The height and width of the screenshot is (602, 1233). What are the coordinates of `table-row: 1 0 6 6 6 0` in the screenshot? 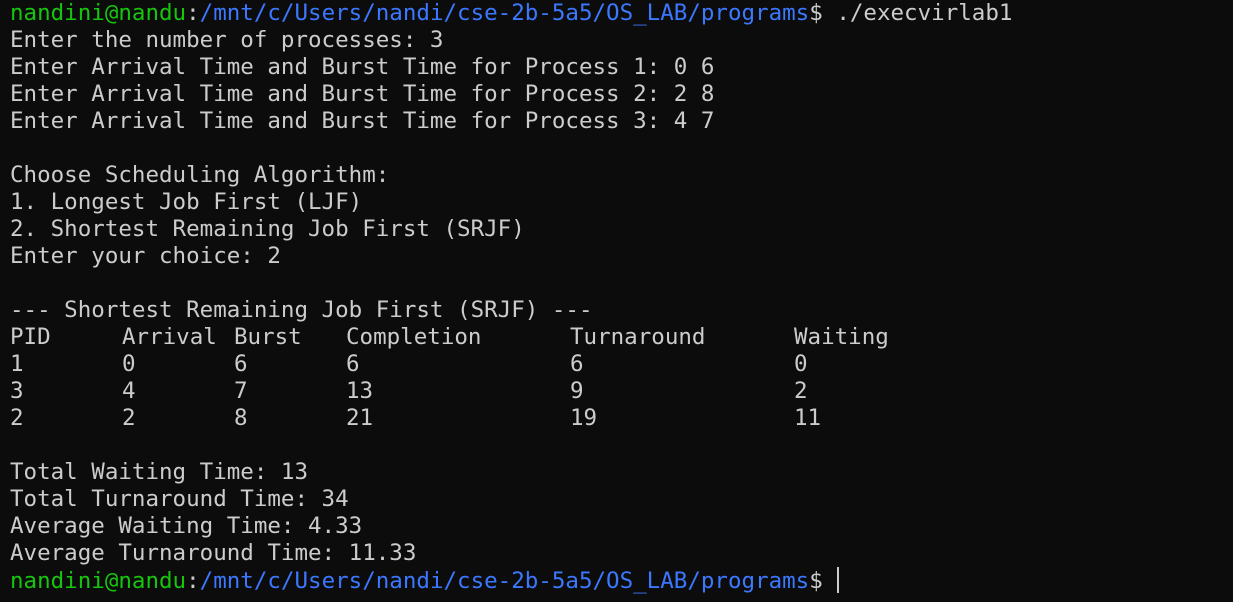 It's located at (621, 364).